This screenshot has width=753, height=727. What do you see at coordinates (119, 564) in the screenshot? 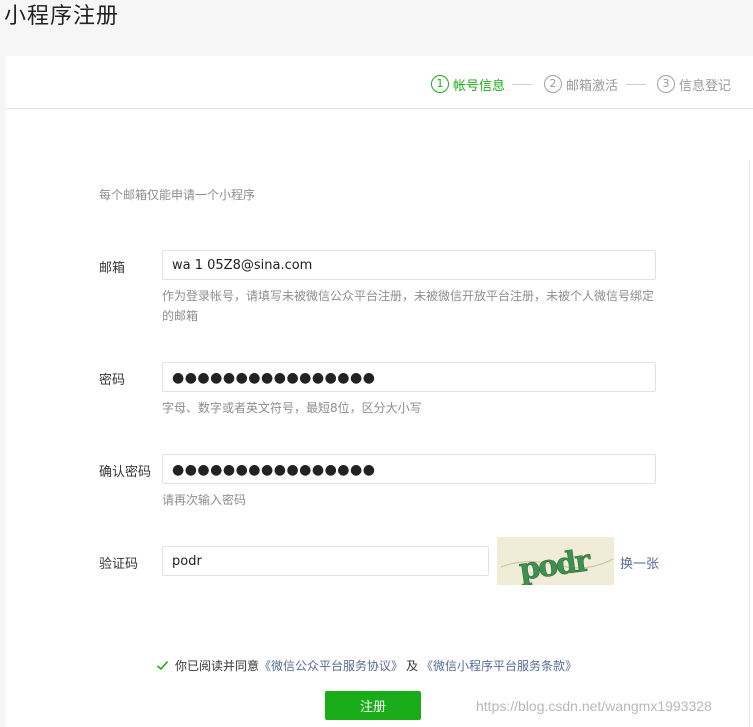
I see `captcha-label: 验证码` at bounding box center [119, 564].